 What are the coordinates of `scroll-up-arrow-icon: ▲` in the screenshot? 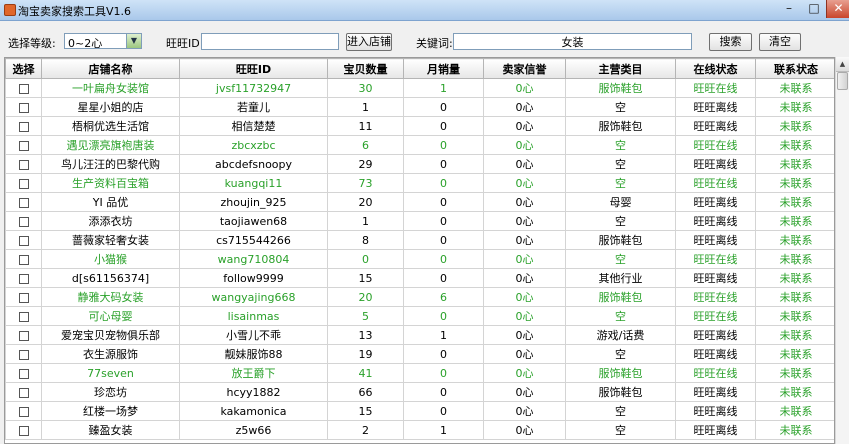 It's located at (842, 64).